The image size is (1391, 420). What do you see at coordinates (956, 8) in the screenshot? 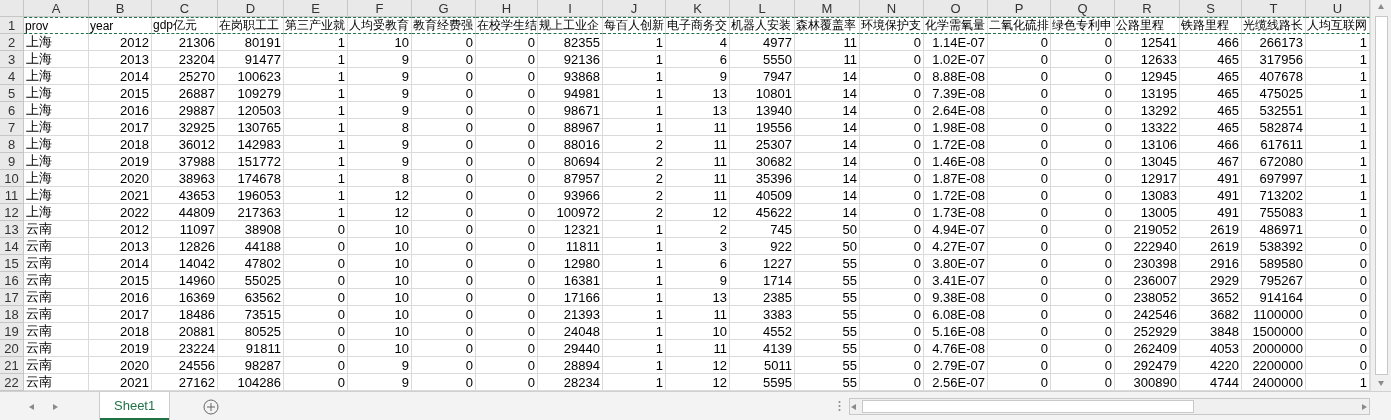
I see `column-header: O` at bounding box center [956, 8].